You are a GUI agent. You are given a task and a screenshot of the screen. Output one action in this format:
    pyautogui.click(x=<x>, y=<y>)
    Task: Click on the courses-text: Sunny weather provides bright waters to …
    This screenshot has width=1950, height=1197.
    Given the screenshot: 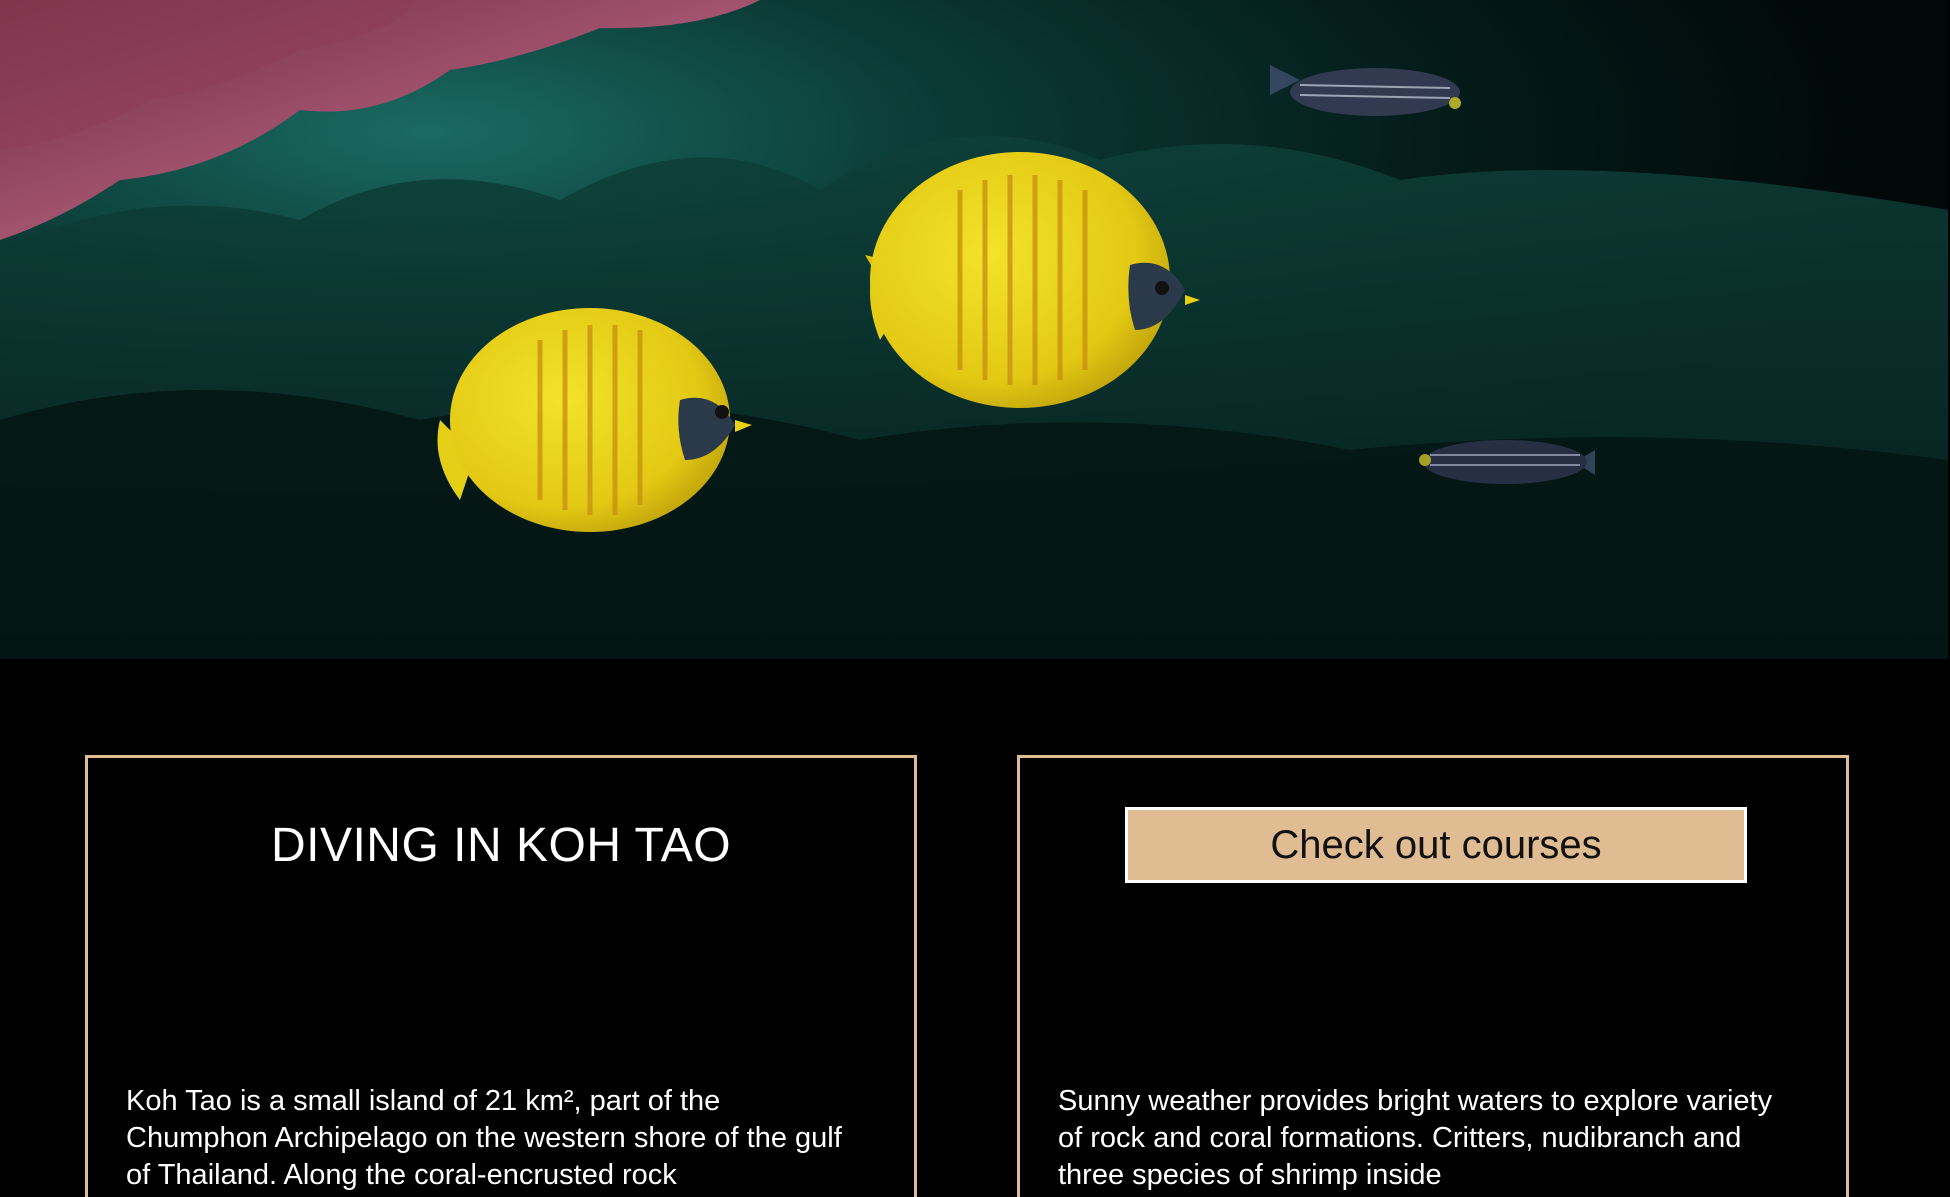 What is the action you would take?
    pyautogui.click(x=1415, y=1138)
    